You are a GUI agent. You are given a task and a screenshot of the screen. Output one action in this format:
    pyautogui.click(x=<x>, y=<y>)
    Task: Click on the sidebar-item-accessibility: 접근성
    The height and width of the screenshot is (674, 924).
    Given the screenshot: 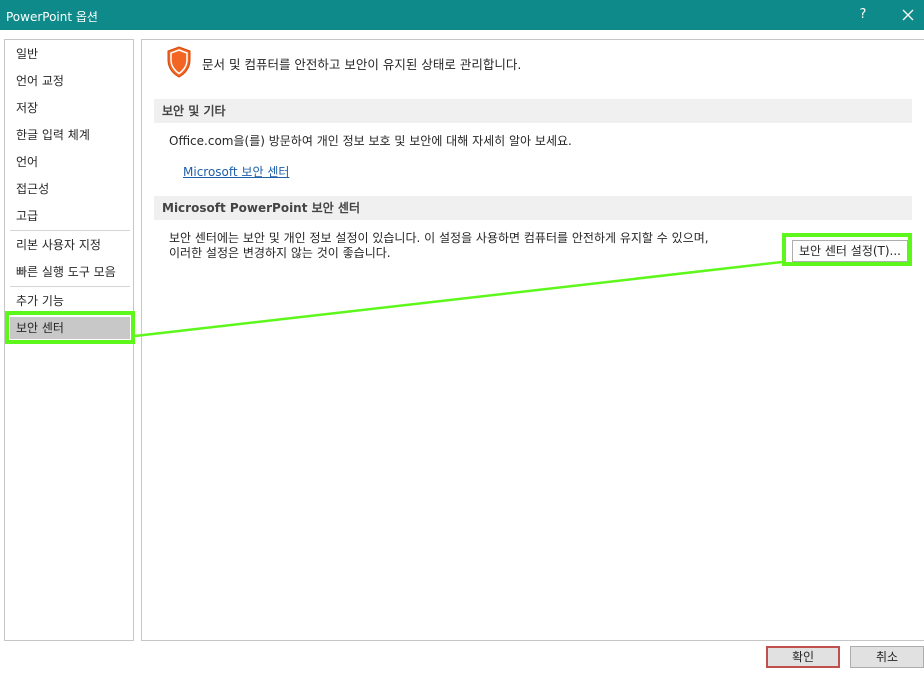 What is the action you would take?
    pyautogui.click(x=70, y=189)
    